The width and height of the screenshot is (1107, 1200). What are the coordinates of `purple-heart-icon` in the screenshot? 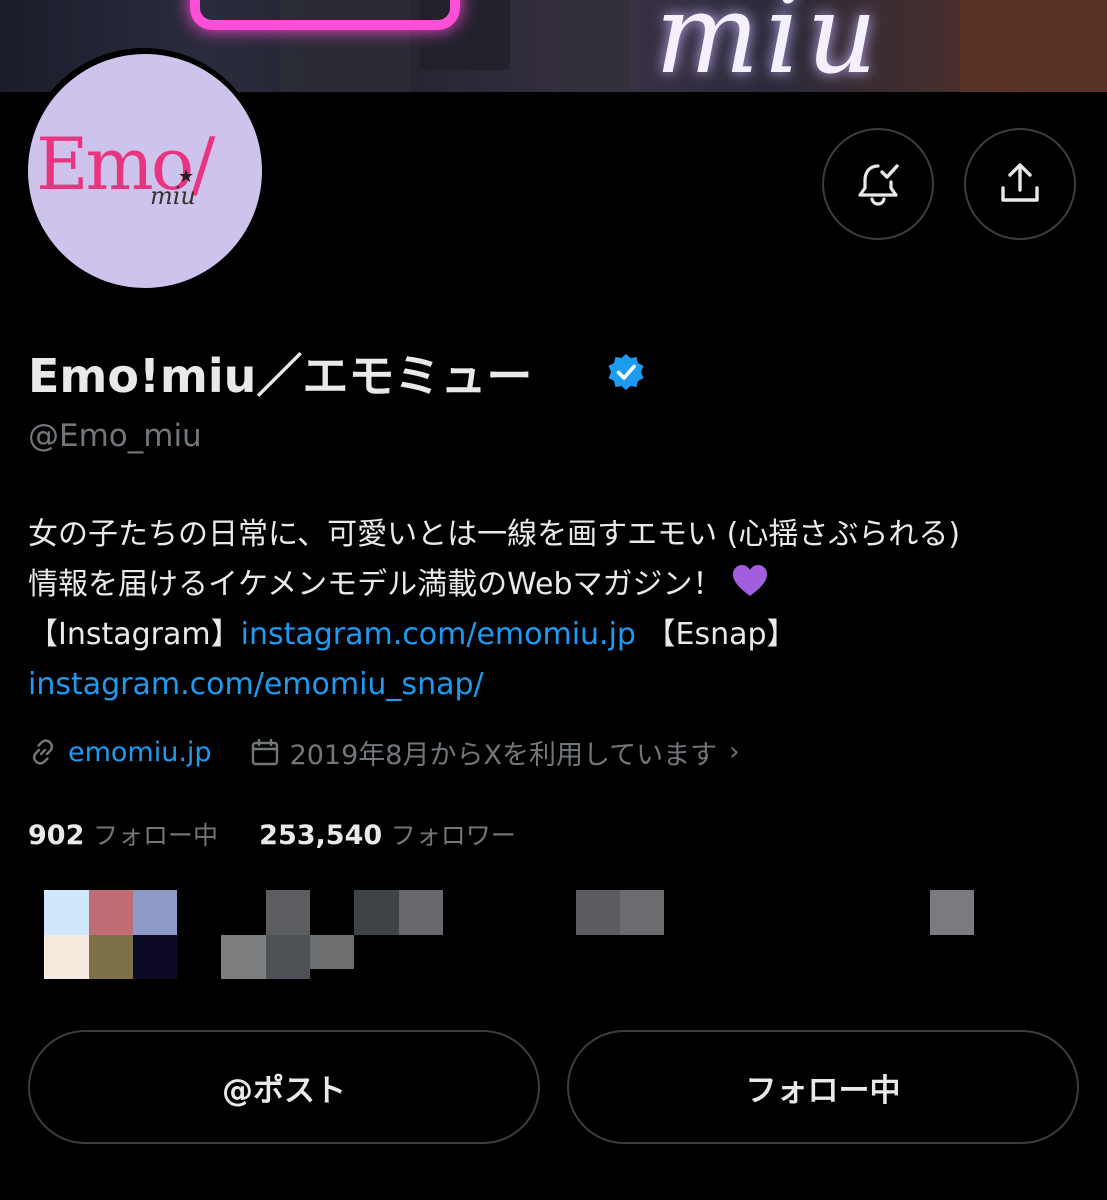 It's located at (750, 580).